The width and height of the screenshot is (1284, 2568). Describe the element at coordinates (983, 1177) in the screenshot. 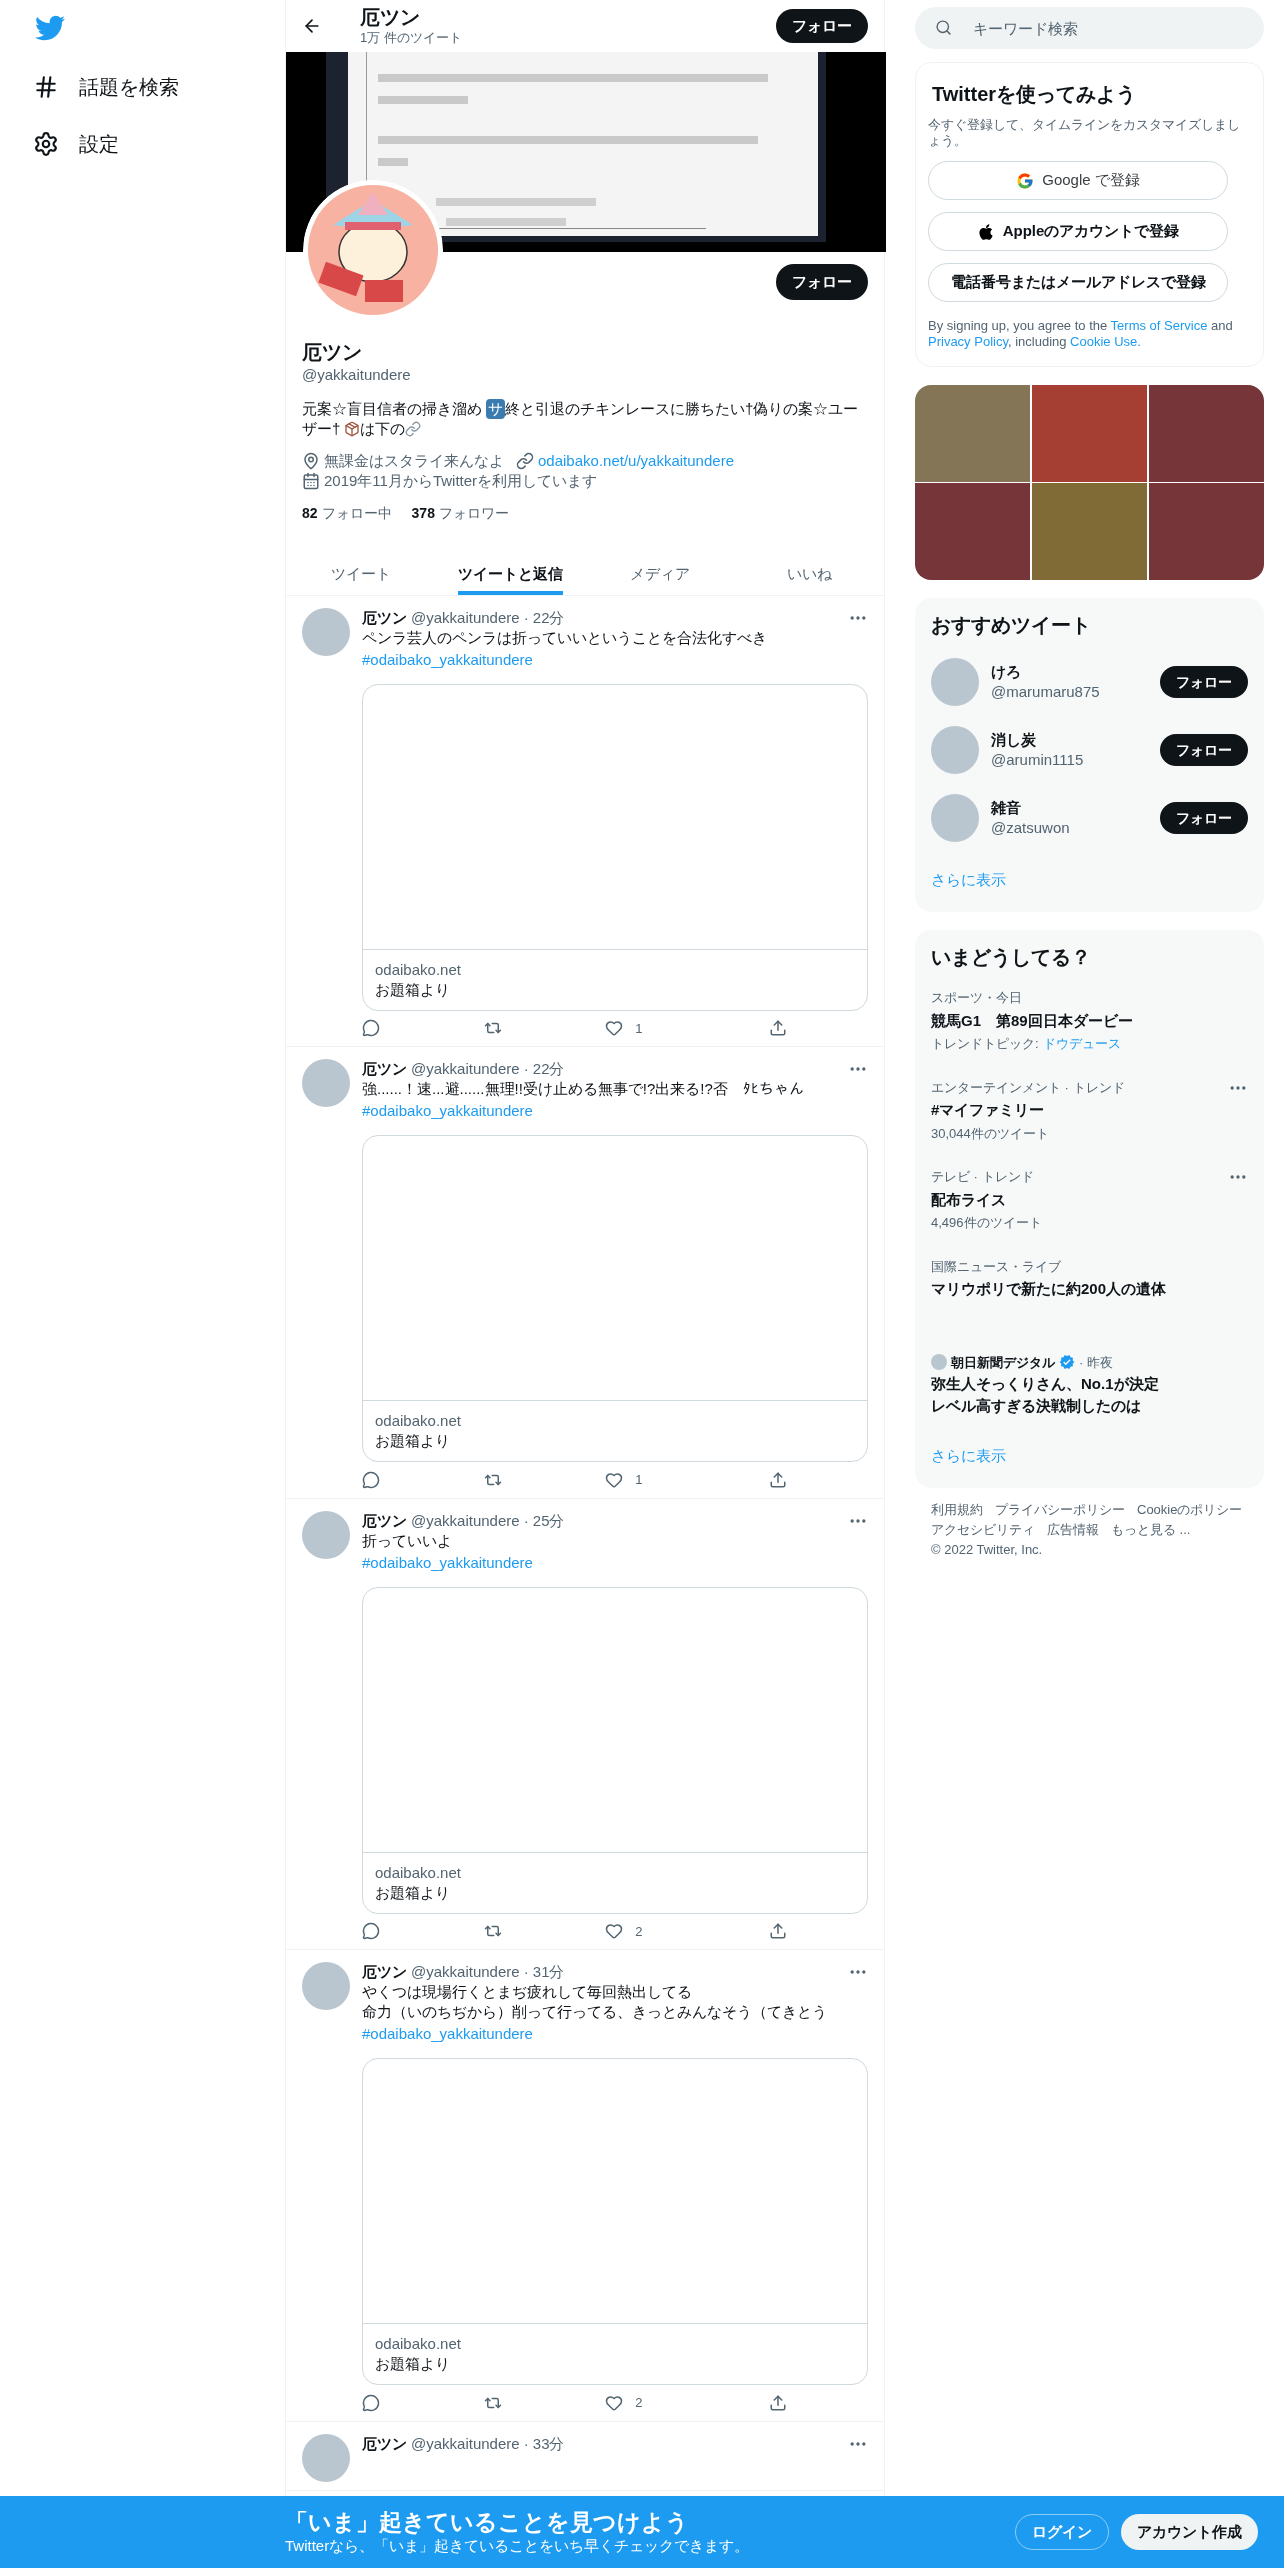

I see `trend-context: テレビ · トレンド` at that location.